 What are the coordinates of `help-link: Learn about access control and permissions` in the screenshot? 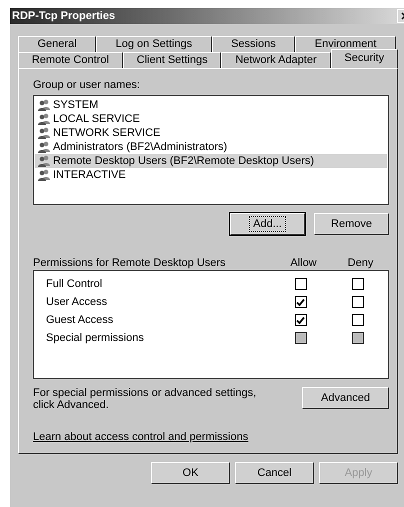 It's located at (140, 437).